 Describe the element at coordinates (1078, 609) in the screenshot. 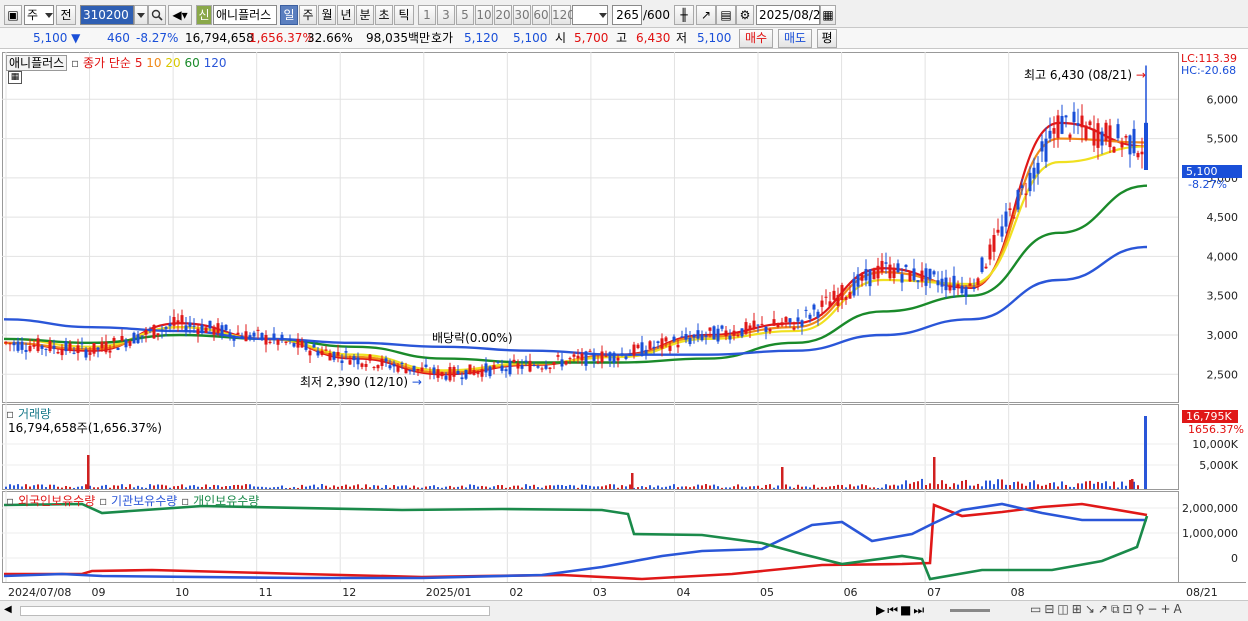

I see `tile-icon: ⊞` at that location.